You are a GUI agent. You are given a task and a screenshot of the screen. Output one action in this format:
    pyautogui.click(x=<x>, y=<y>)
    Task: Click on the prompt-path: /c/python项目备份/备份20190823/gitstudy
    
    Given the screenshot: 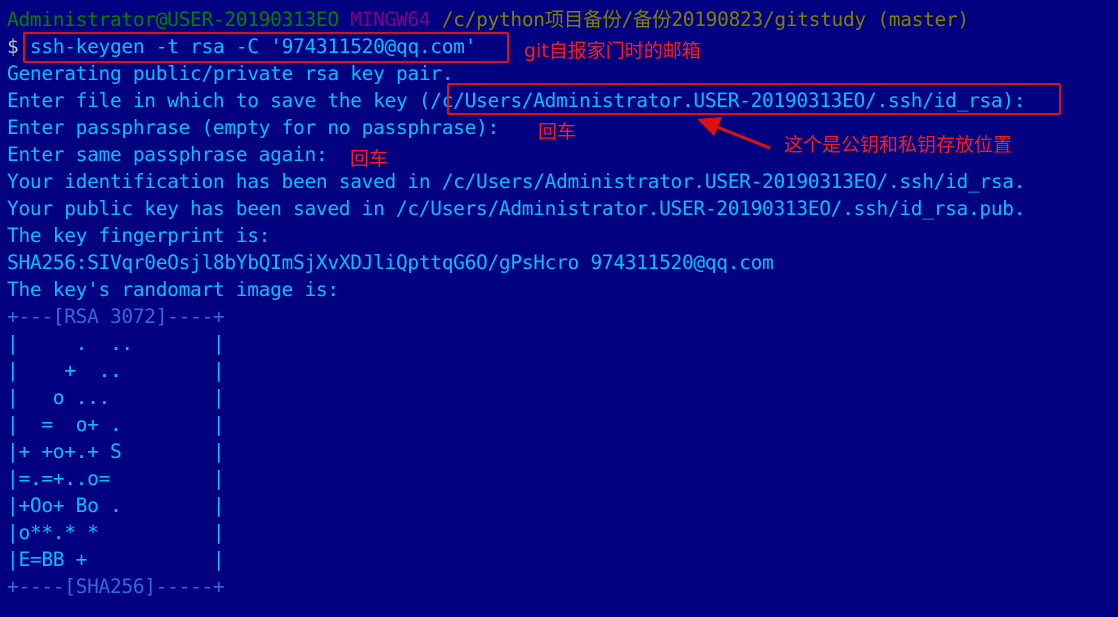 What is the action you would take?
    pyautogui.click(x=653, y=19)
    